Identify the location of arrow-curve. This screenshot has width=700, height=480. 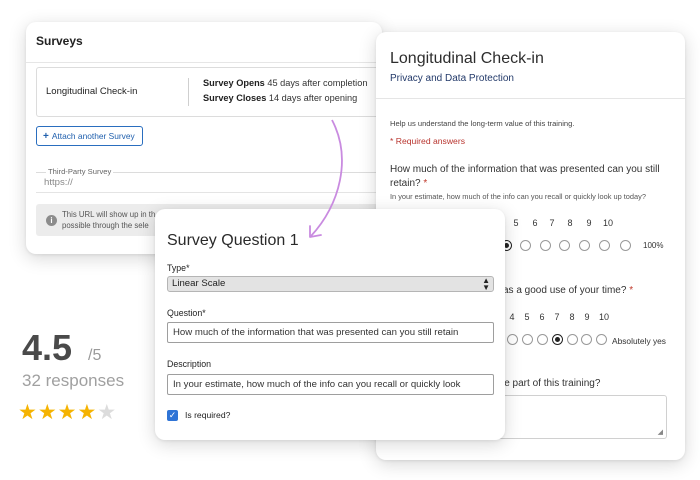
(326, 178).